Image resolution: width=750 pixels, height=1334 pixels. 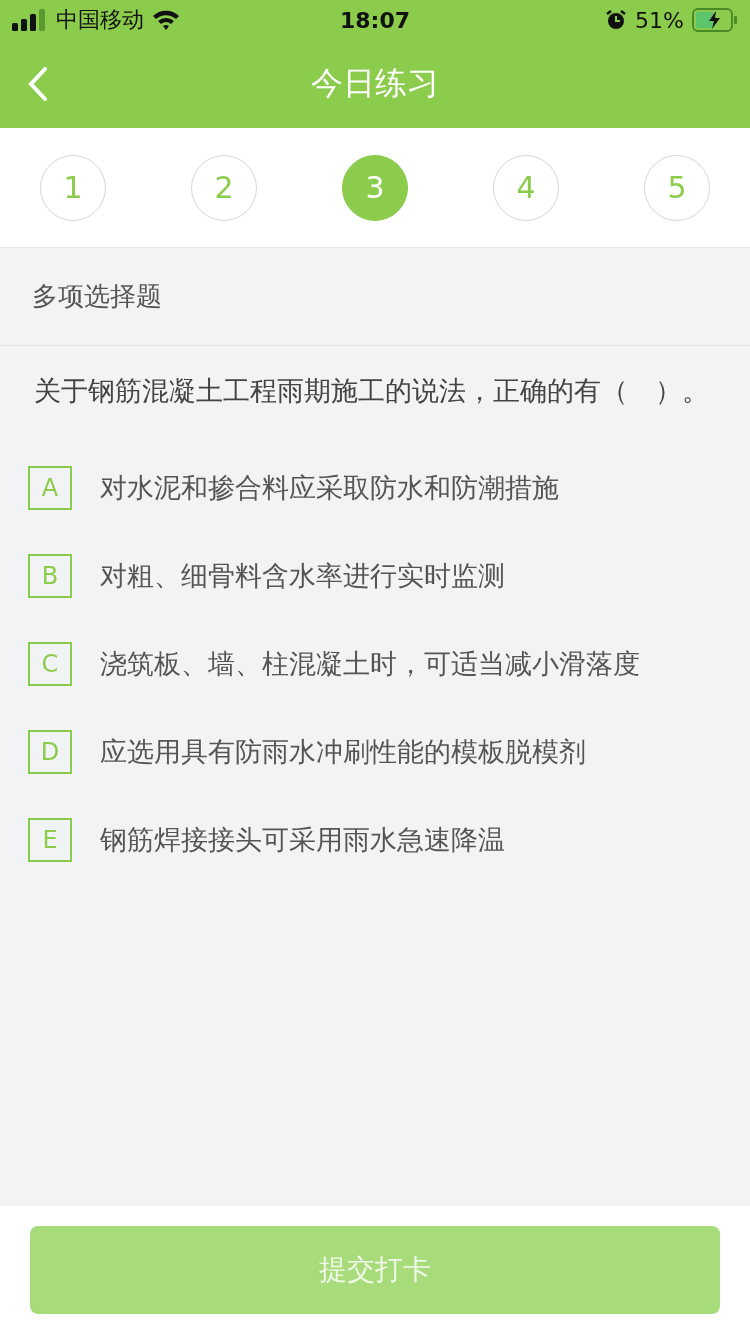 What do you see at coordinates (372, 391) in the screenshot?
I see `question-text: 关于钢筋混凝土工程雨期施工的说法，正确的有（ ）。` at bounding box center [372, 391].